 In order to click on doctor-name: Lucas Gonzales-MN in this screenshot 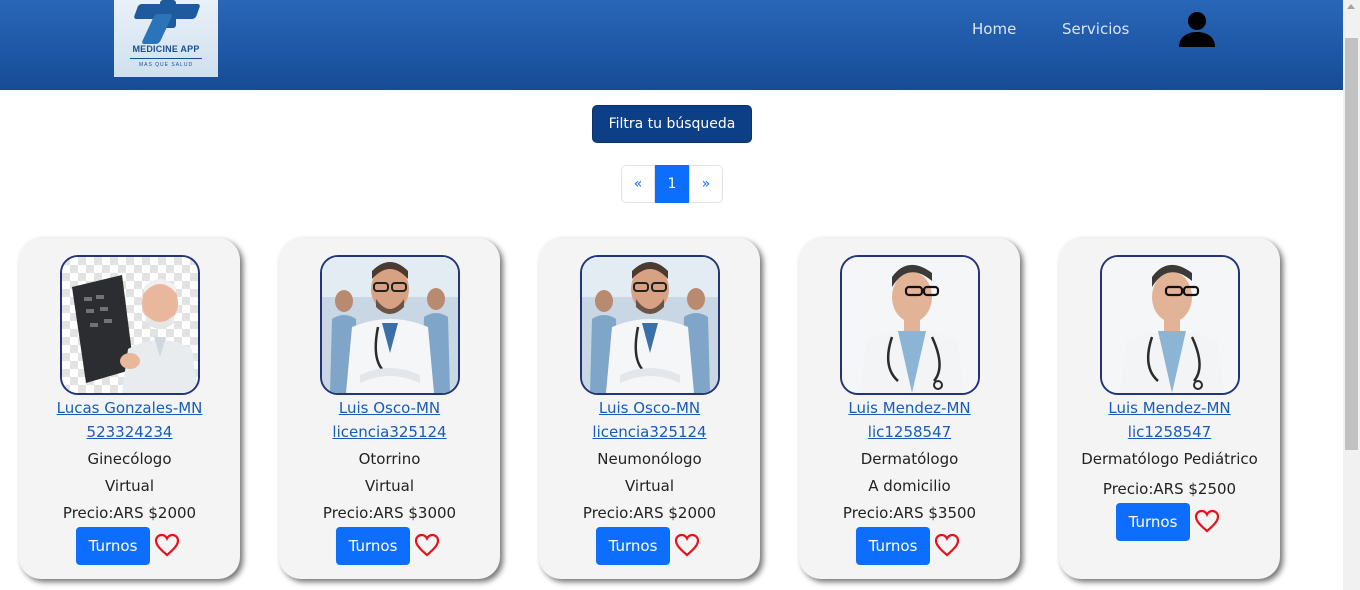, I will do `click(129, 408)`.